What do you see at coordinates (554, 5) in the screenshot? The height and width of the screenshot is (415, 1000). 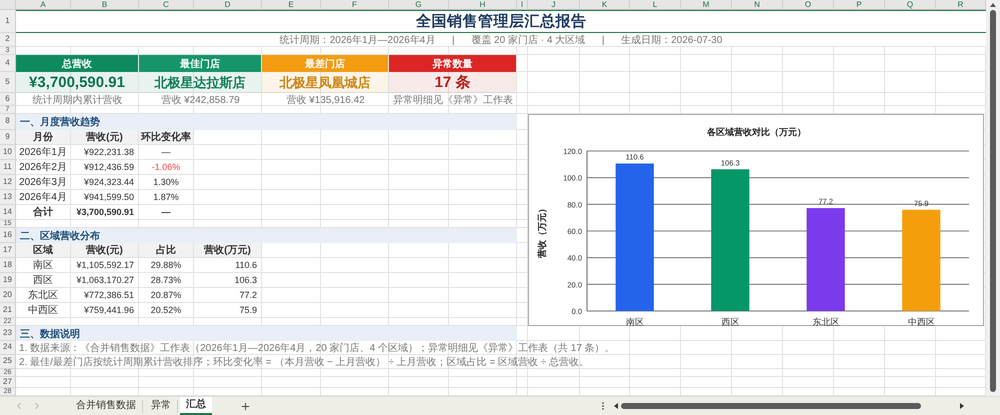 I see `column-header: J` at bounding box center [554, 5].